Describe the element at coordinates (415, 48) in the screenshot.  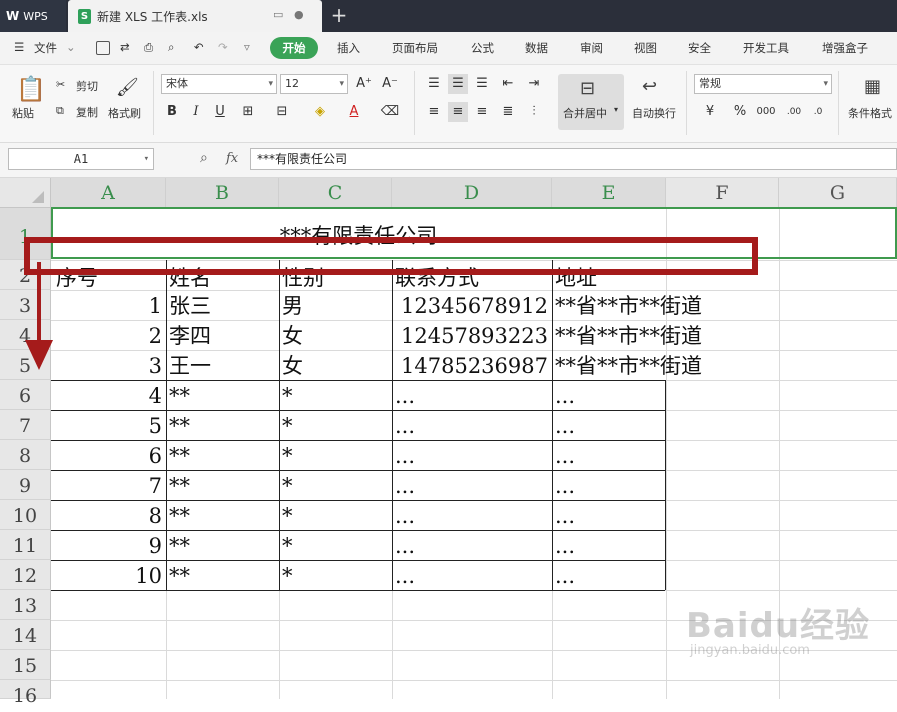
I see `tab-page-layout: 页面布局` at that location.